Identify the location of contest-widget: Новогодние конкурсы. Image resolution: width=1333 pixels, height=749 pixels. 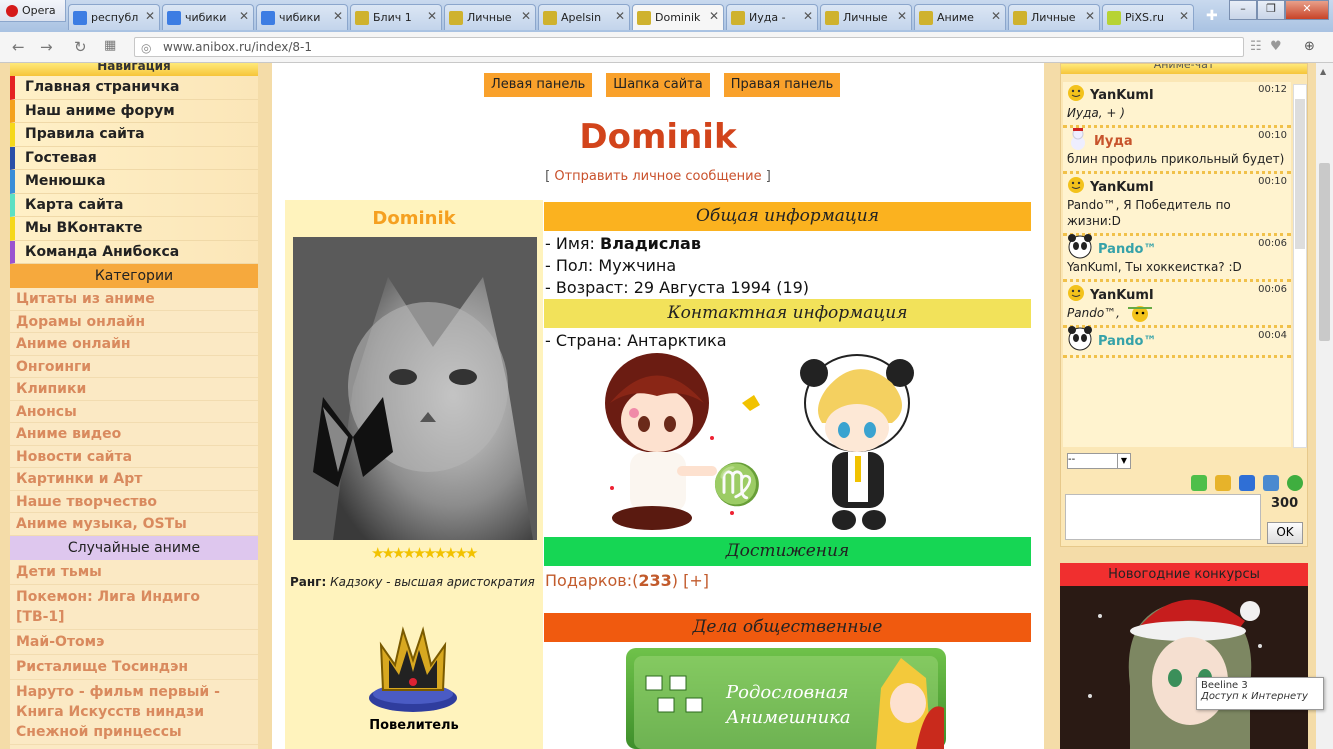
(1184, 656).